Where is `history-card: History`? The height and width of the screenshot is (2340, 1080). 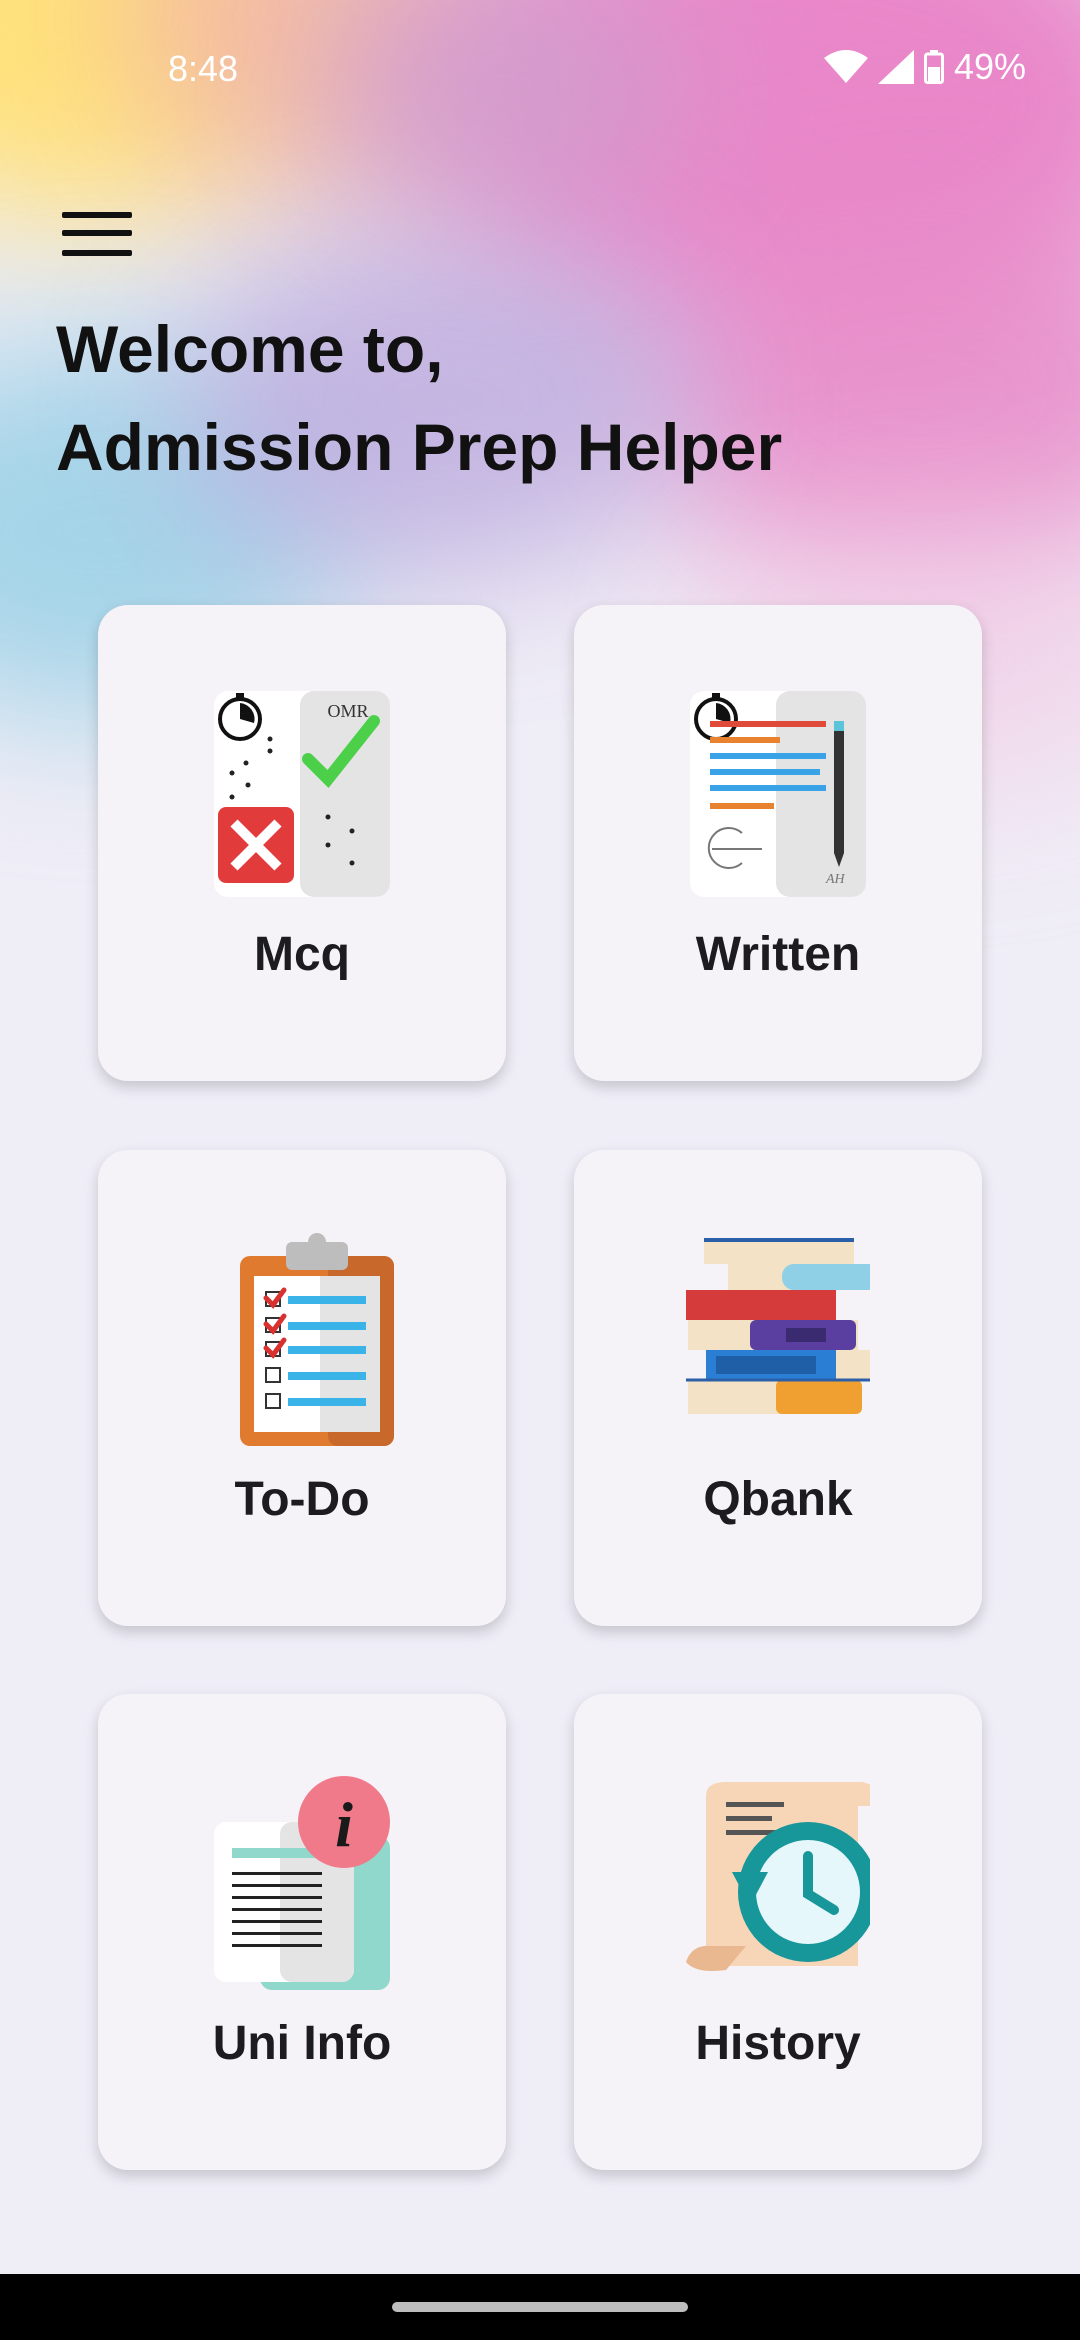 history-card: History is located at coordinates (778, 1932).